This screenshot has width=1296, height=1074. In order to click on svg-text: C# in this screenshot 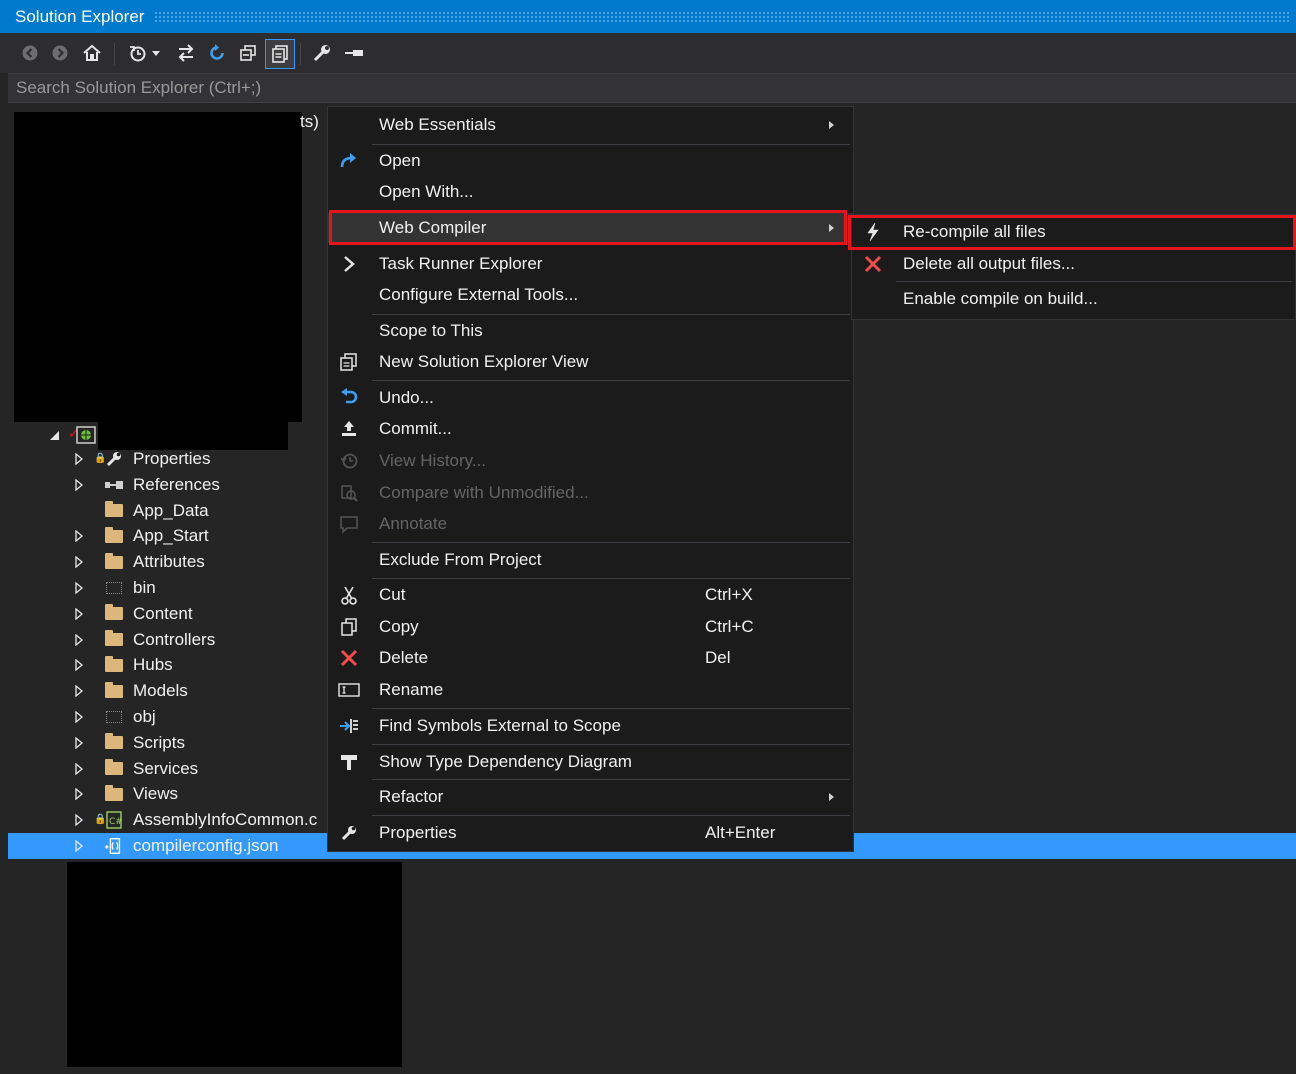, I will do `click(116, 822)`.